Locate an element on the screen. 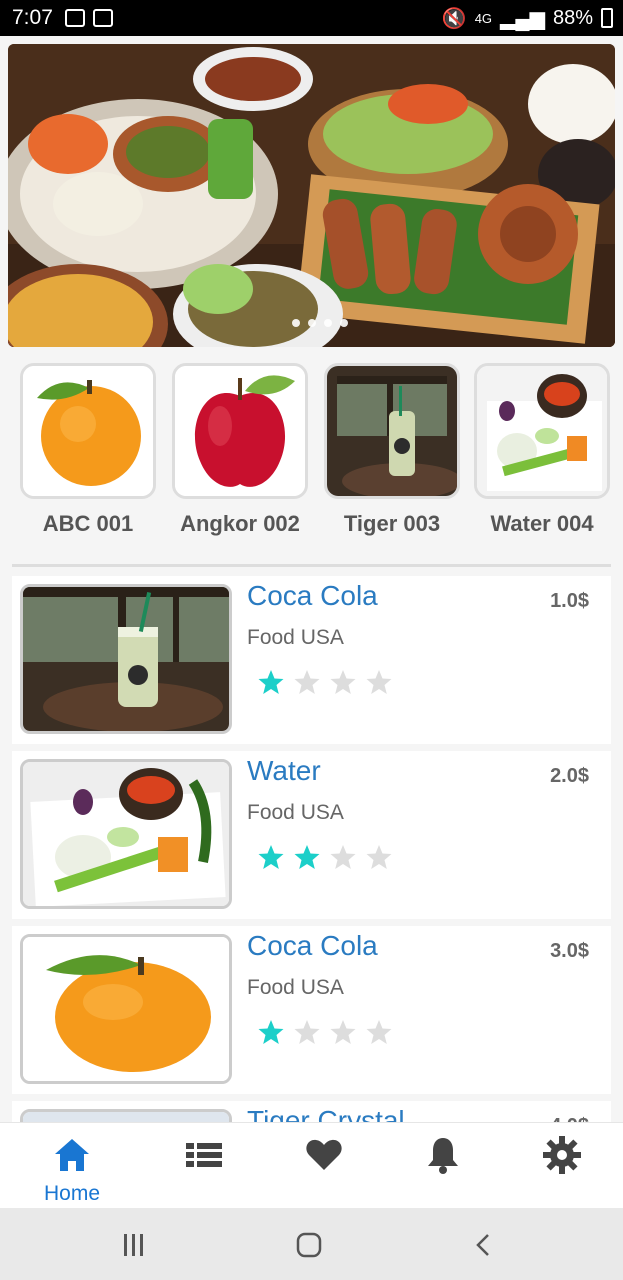 The image size is (623, 1280). bell-icon is located at coordinates (443, 1156).